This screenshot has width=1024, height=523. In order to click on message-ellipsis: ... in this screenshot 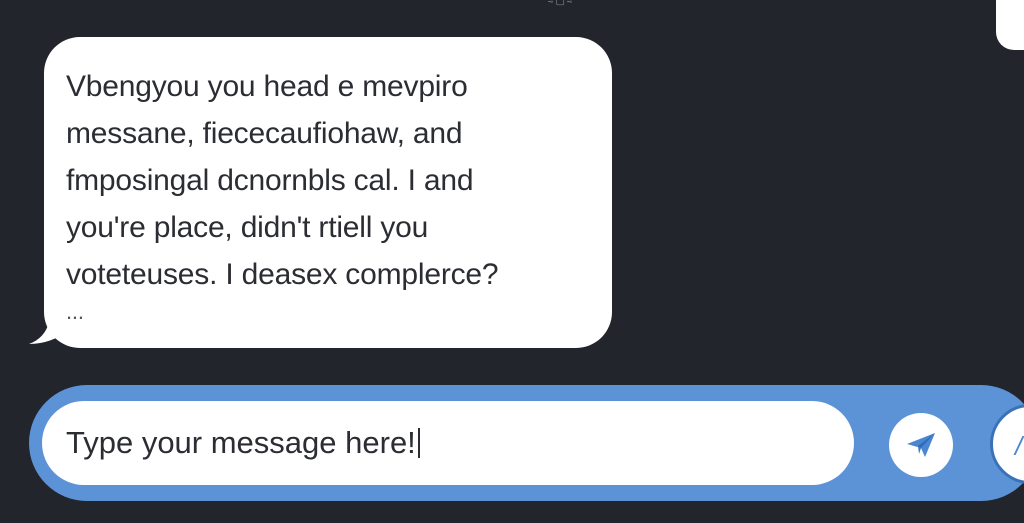, I will do `click(75, 311)`.